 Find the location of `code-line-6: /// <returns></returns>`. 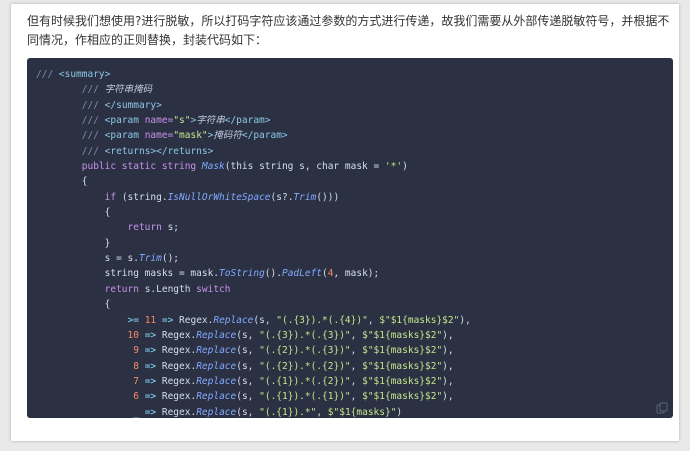

code-line-6: /// <returns></returns> is located at coordinates (147, 151).